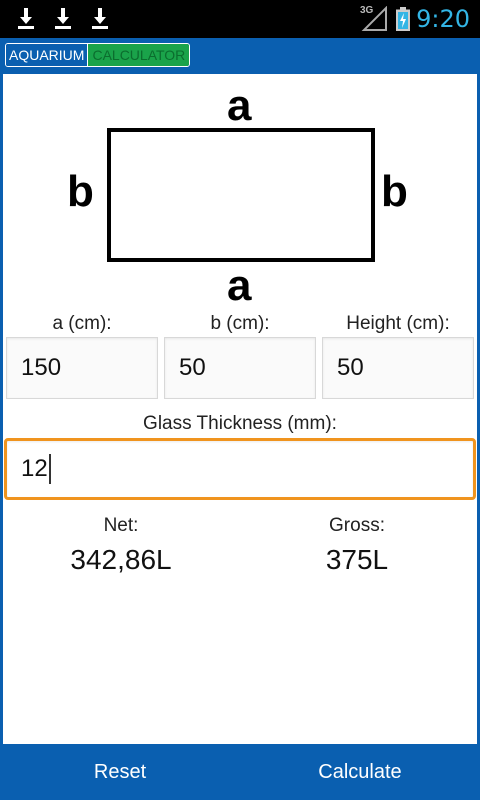  Describe the element at coordinates (357, 559) in the screenshot. I see `gross-volume-value: 375L` at that location.